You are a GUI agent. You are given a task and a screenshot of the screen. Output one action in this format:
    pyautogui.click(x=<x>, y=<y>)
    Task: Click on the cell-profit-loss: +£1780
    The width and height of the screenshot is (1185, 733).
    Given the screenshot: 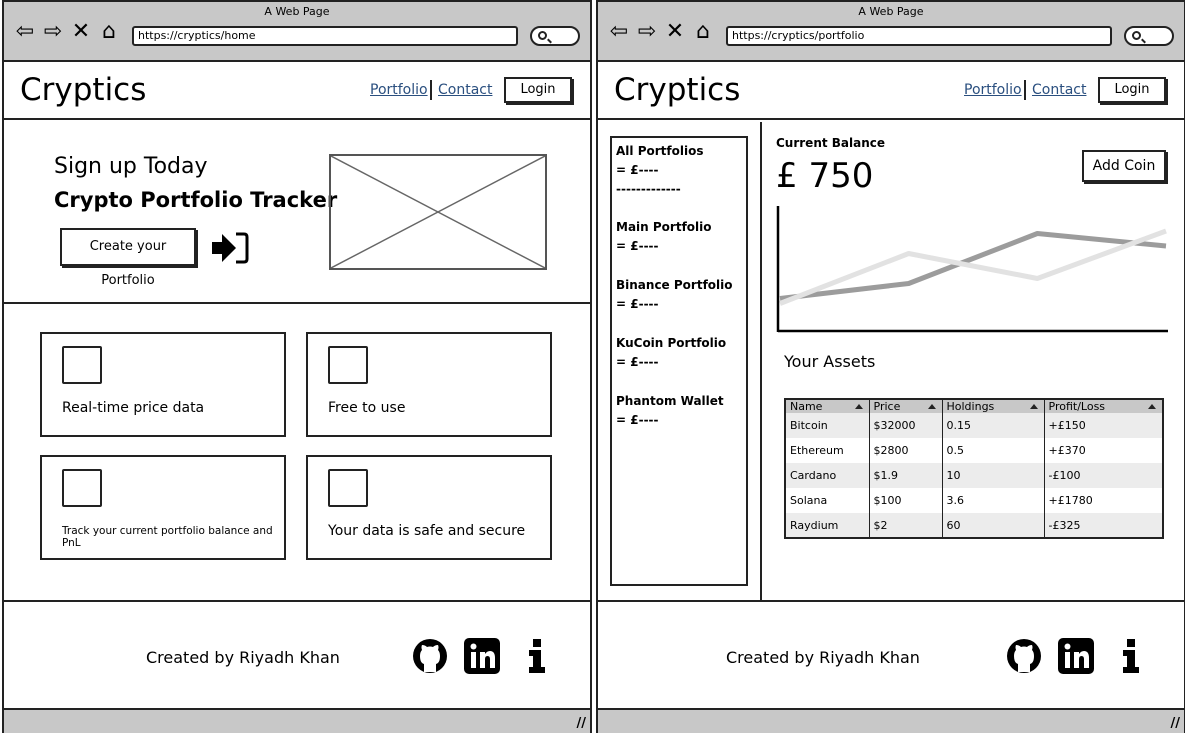 What is the action you would take?
    pyautogui.click(x=1070, y=500)
    